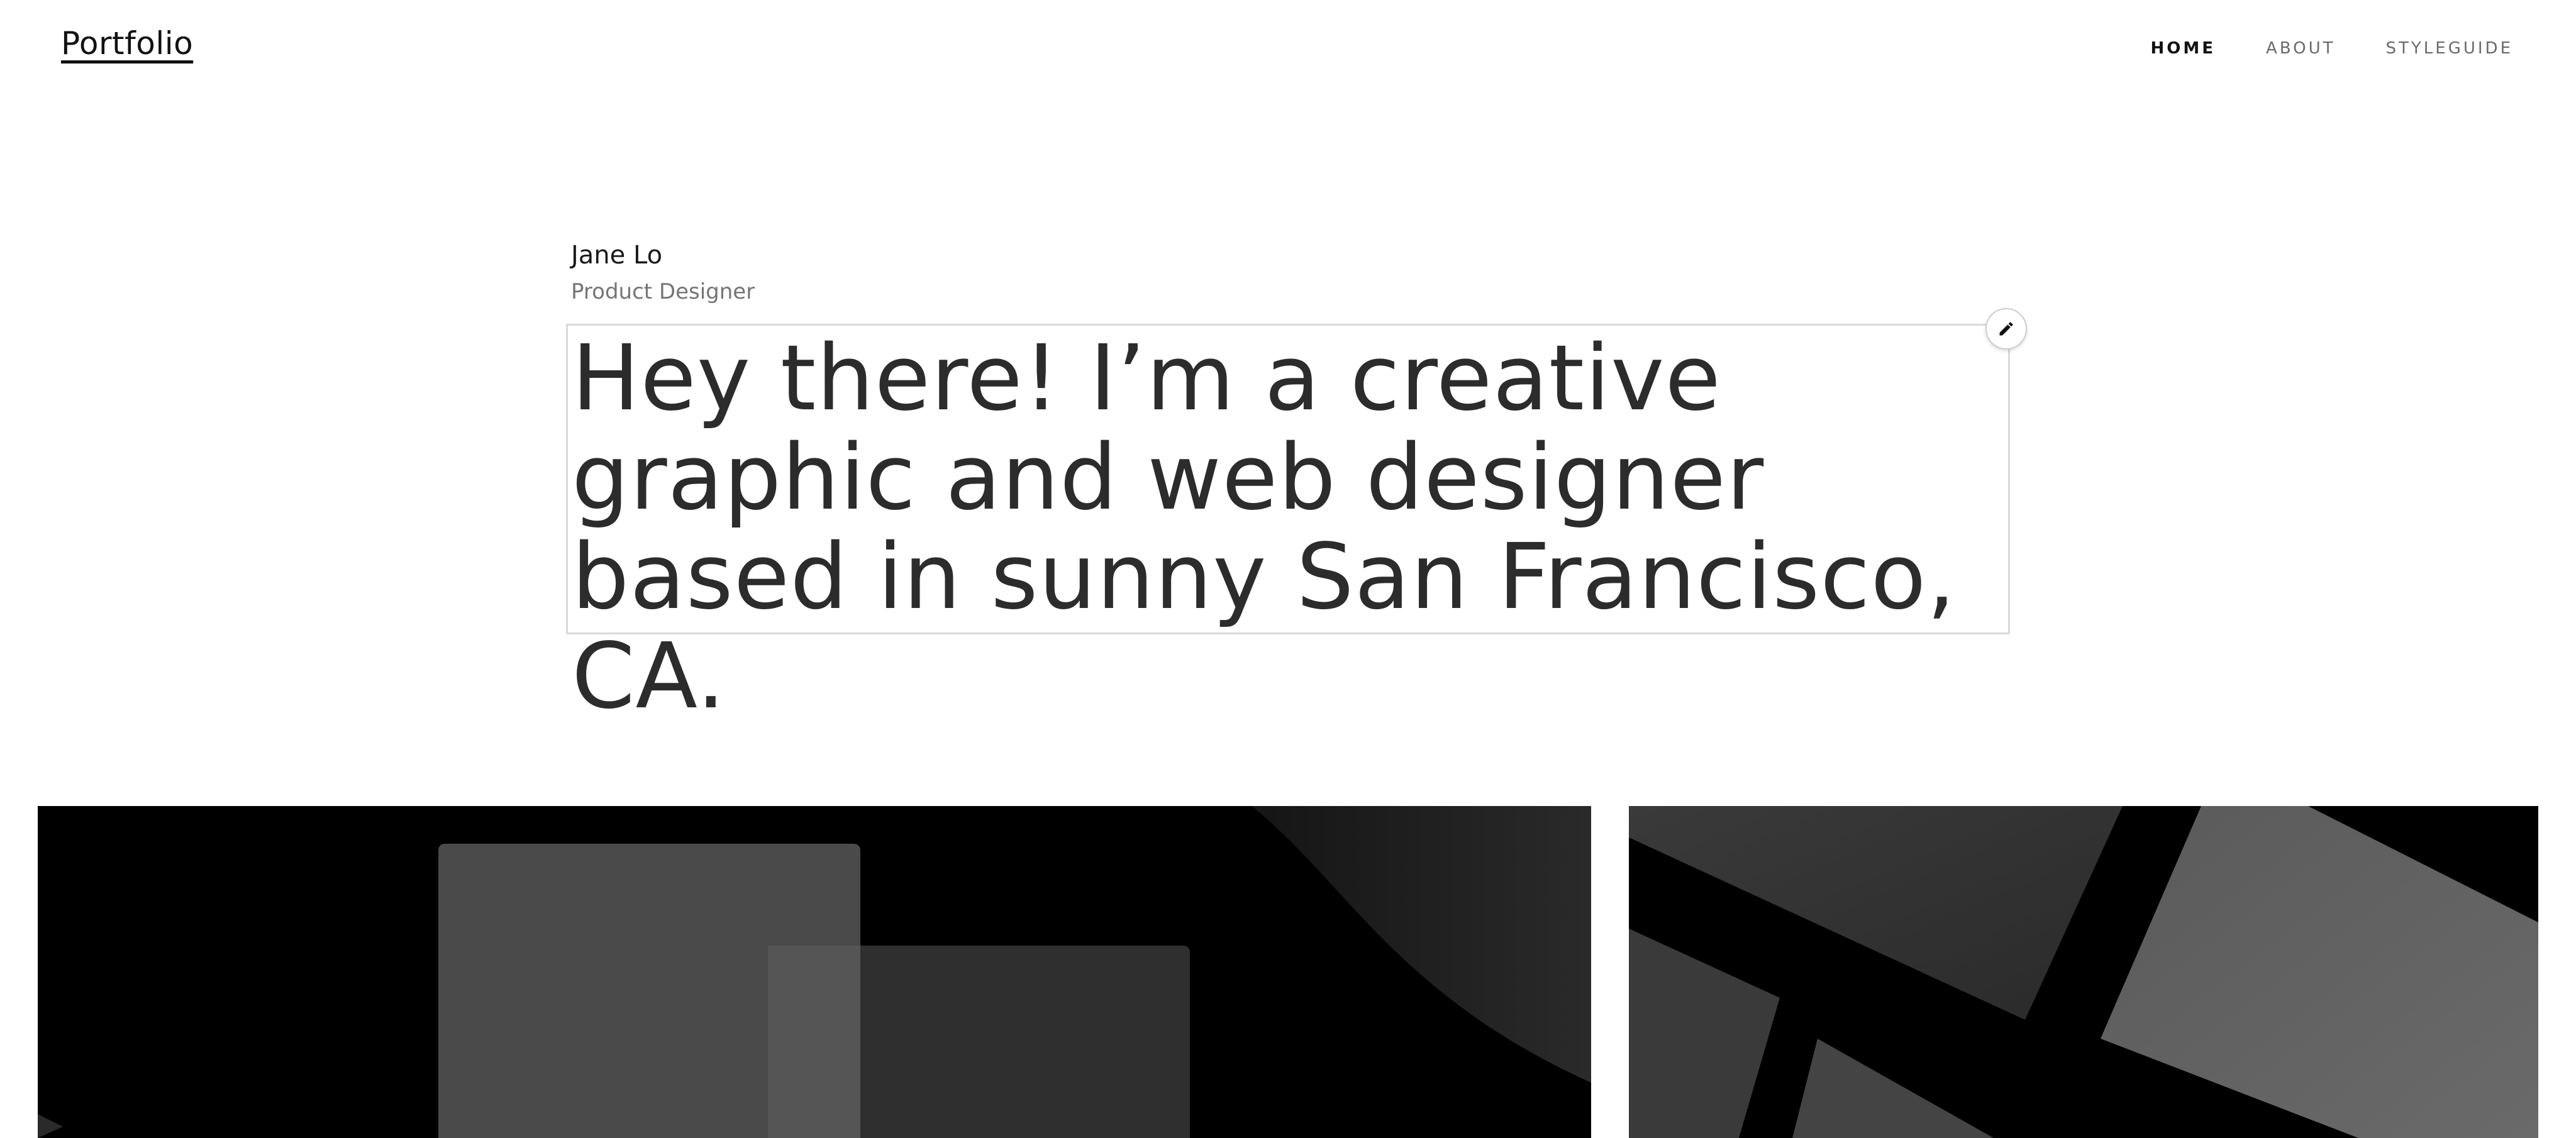  What do you see at coordinates (617, 255) in the screenshot?
I see `author-name: Jane Lo` at bounding box center [617, 255].